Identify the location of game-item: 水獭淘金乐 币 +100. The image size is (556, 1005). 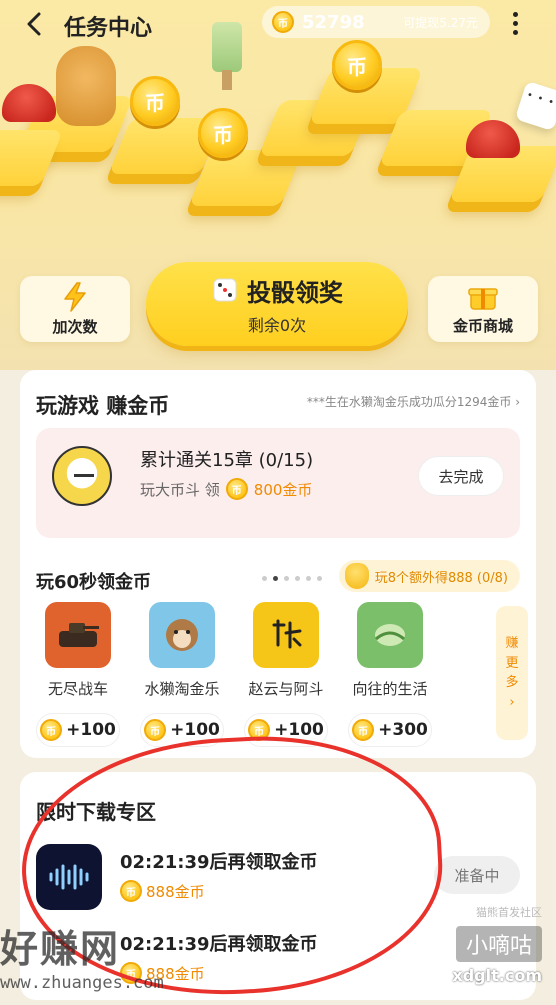
(182, 674).